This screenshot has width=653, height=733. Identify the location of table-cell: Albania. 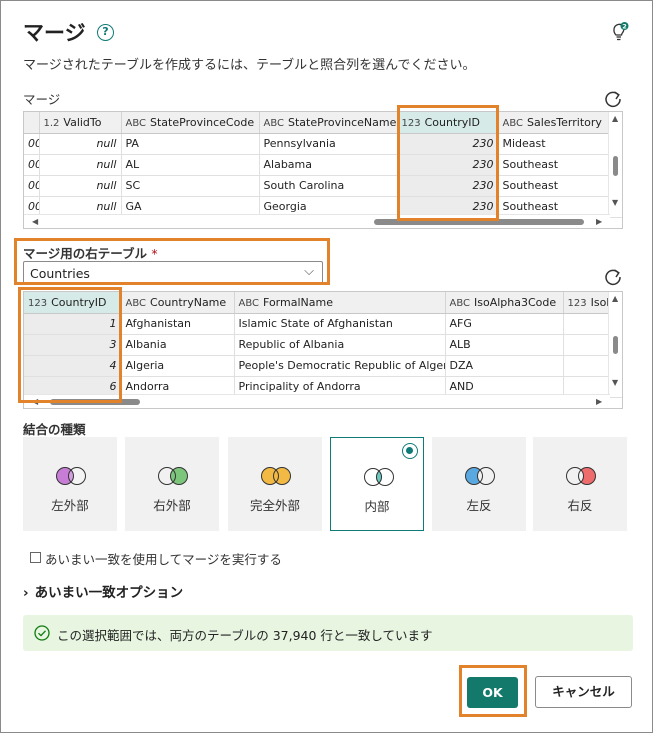
(178, 345).